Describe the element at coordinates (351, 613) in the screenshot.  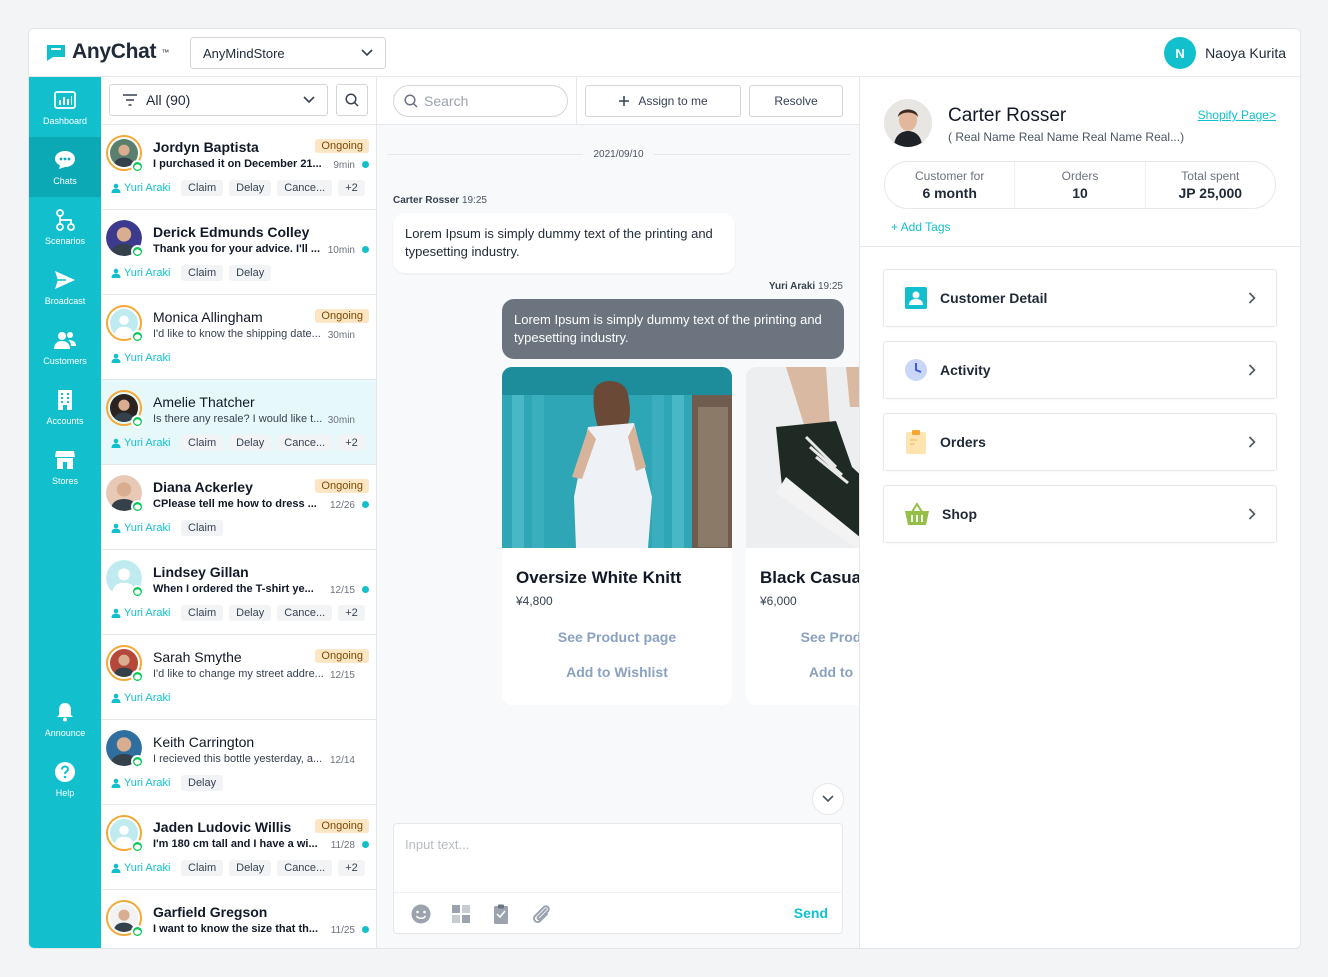
I see `conversation-tag: +2` at that location.